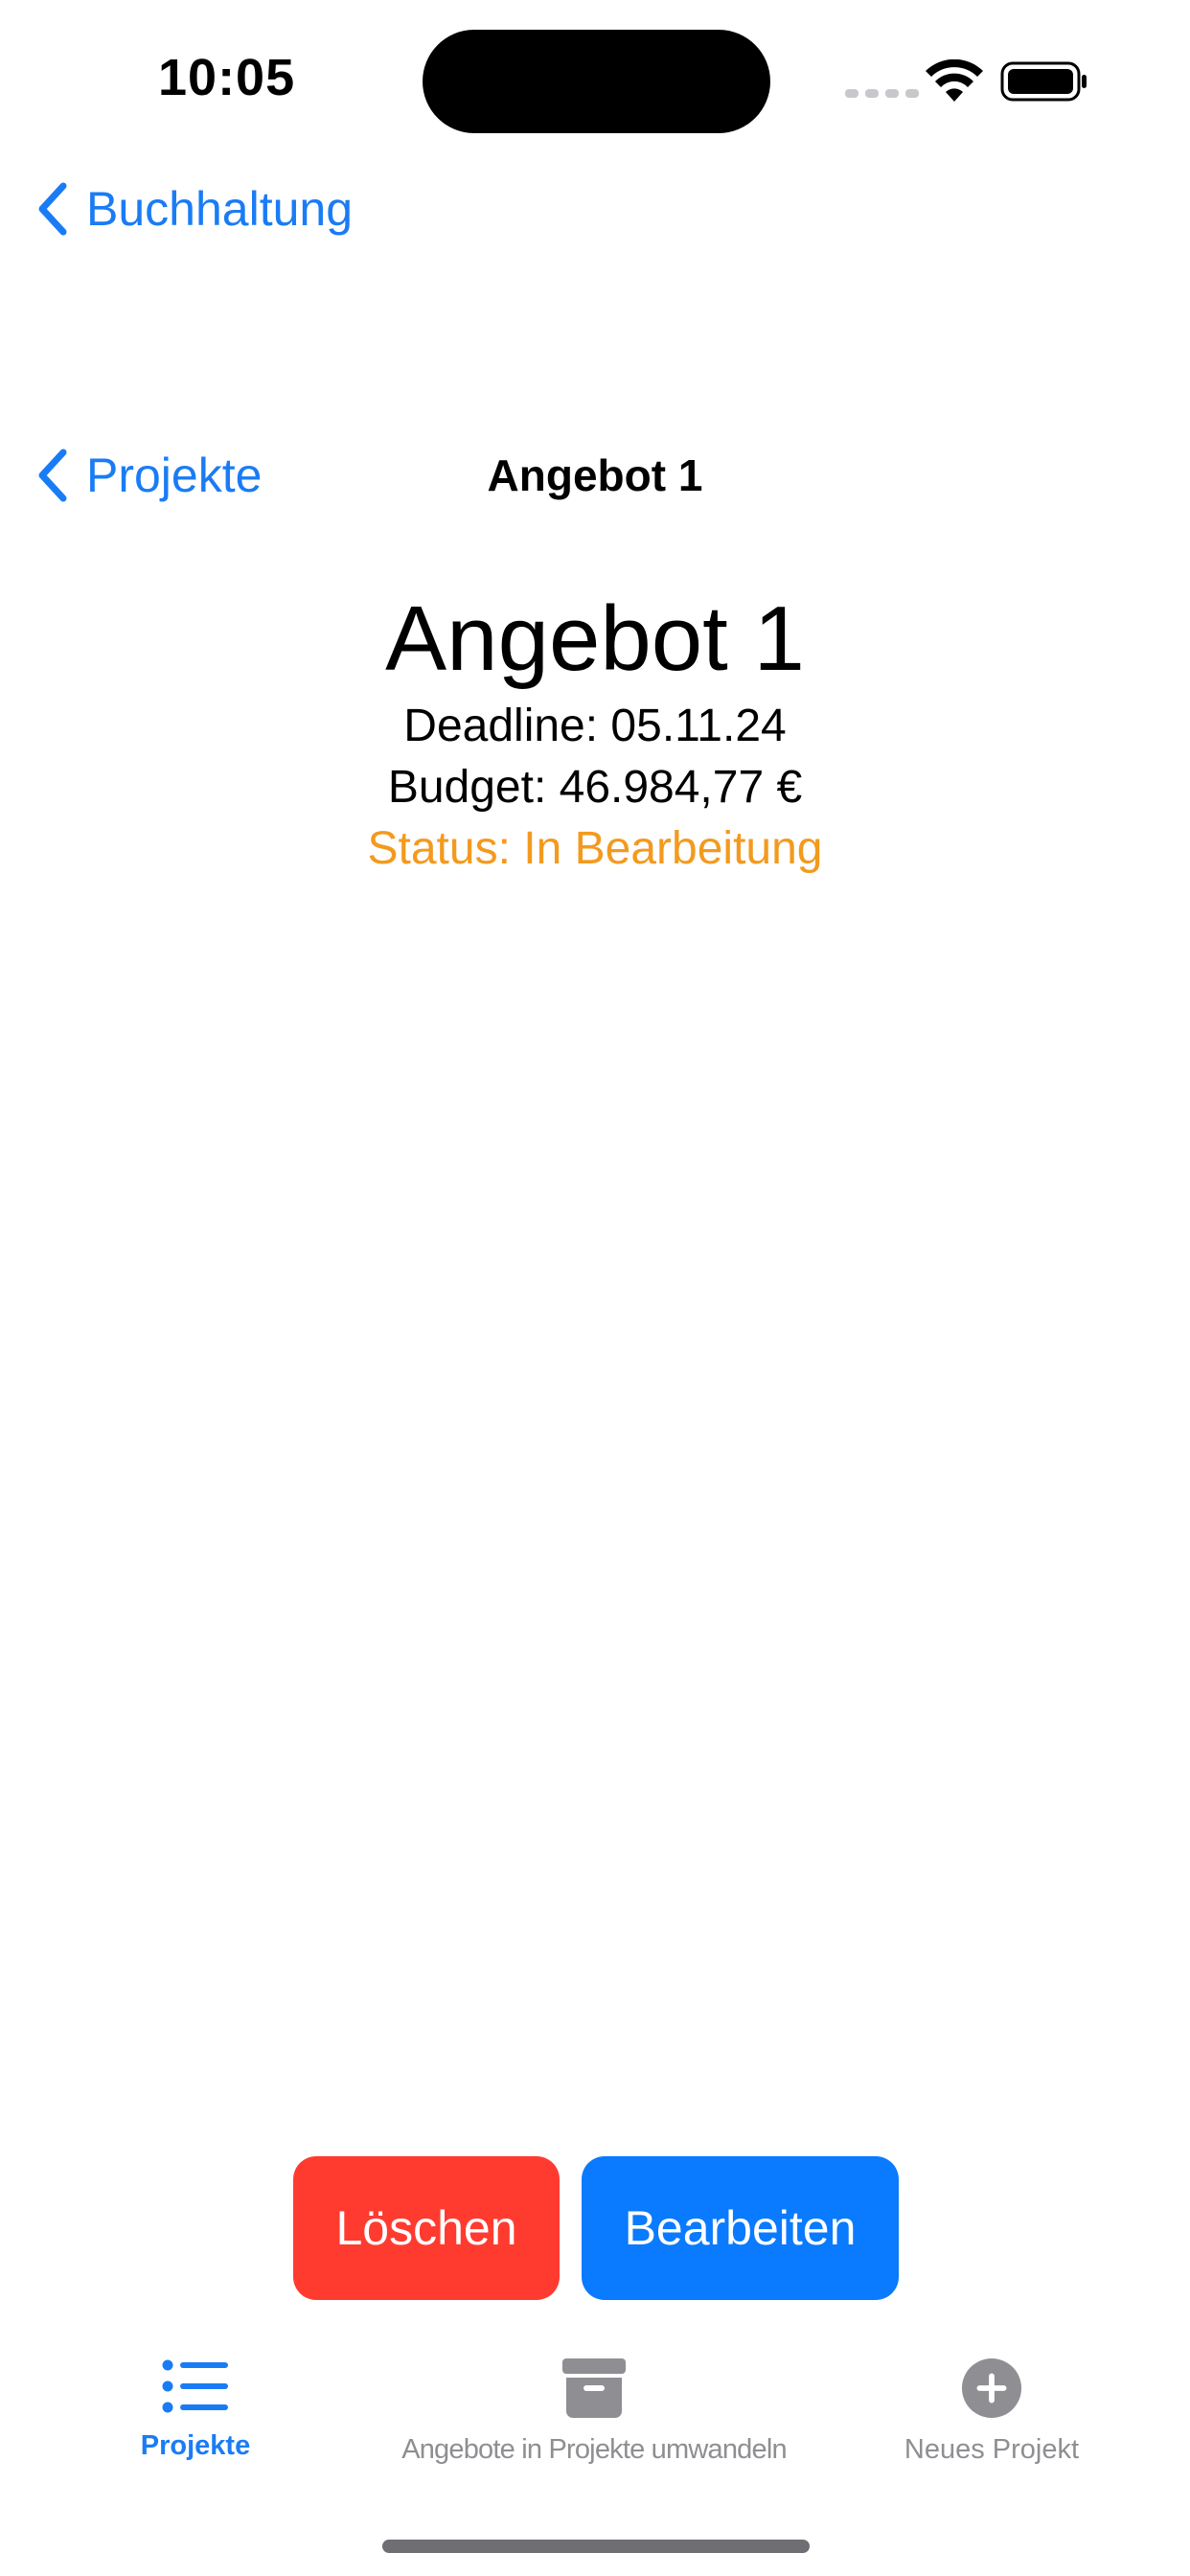 The image size is (1190, 2576). I want to click on dynamic-island, so click(596, 81).